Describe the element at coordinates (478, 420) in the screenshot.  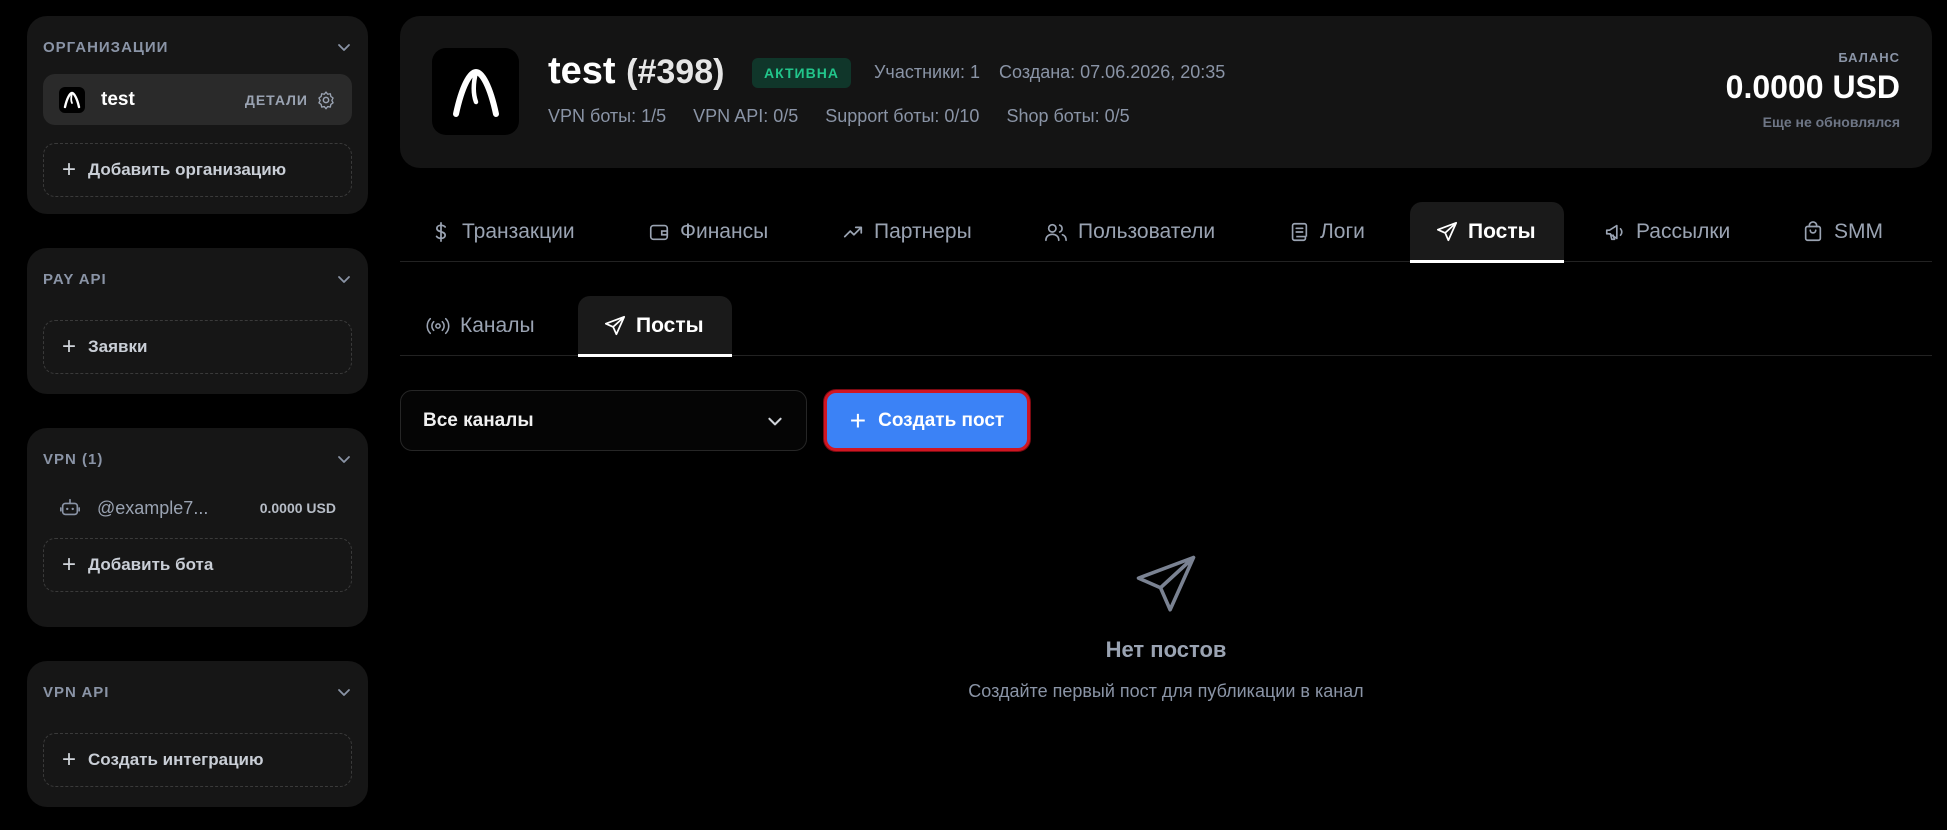
I see `channel-select-value: Все каналы` at that location.